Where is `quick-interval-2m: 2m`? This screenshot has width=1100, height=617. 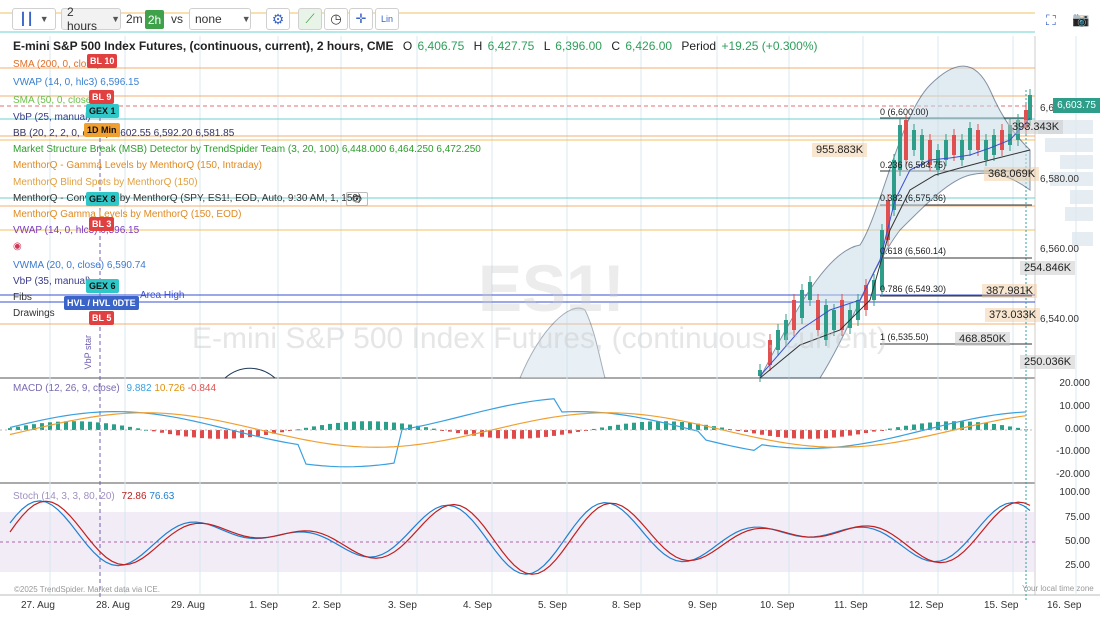
quick-interval-2m: 2m is located at coordinates (134, 19).